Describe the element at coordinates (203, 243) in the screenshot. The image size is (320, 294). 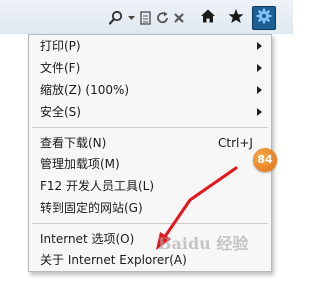
I see `watermark-text: Baidu 经验` at that location.